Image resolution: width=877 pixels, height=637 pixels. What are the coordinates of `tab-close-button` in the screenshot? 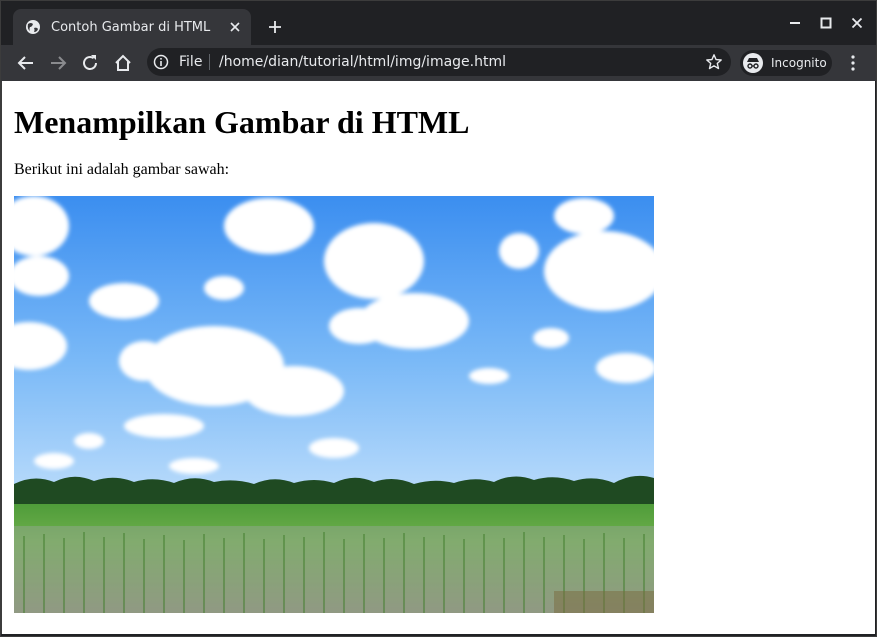 It's located at (235, 27).